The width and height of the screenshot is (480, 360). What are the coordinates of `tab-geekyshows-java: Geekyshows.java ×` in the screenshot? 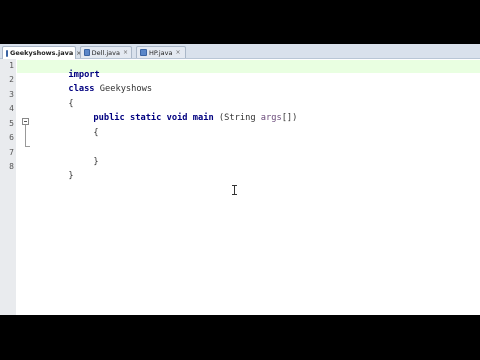 It's located at (41, 52).